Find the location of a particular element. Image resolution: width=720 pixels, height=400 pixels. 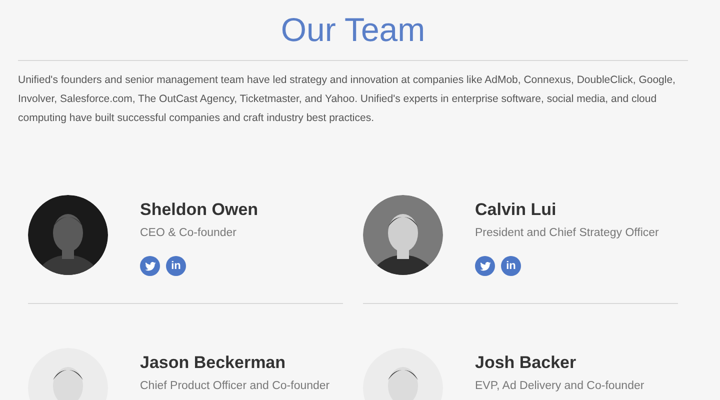

intro-paragraph: Unified's founders and senior management team have led strategy and innovation at companies like AdMob, Connexus, DoubleClick, Google, Involver, Salesforce.com, The OutCast Agency, Ticketmaster, and Yahoo. Unified's experts in enterprise software, social media, and cloud computing have built successful companies and craft industry best practices. is located at coordinates (347, 99).